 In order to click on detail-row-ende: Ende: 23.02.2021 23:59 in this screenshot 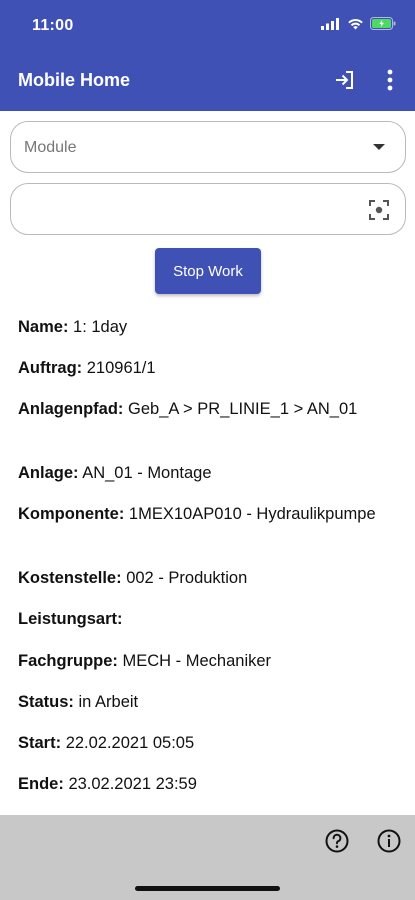, I will do `click(210, 784)`.